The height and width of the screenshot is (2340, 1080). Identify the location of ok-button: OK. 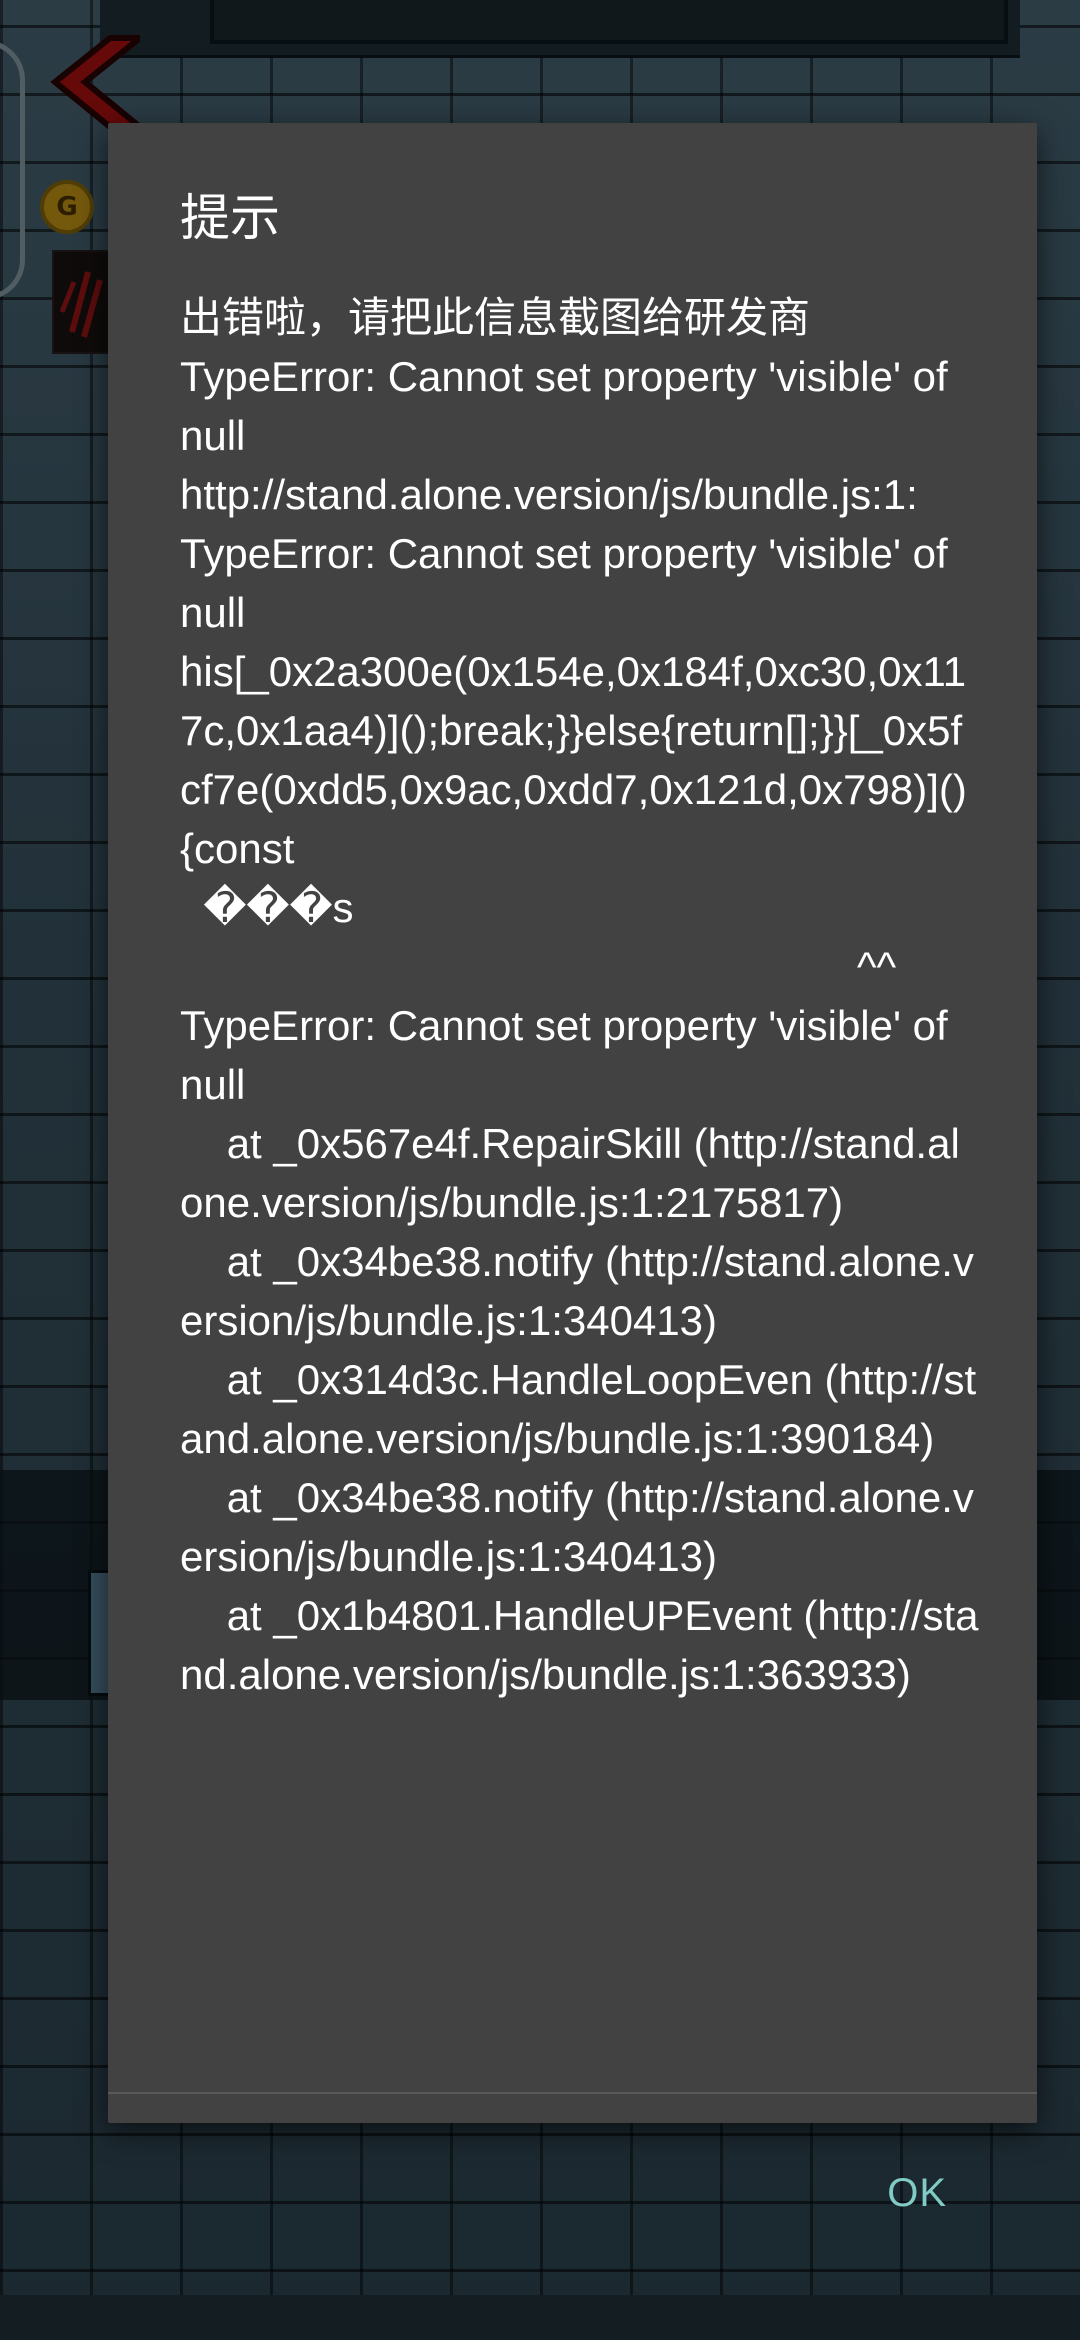
(887, 2193).